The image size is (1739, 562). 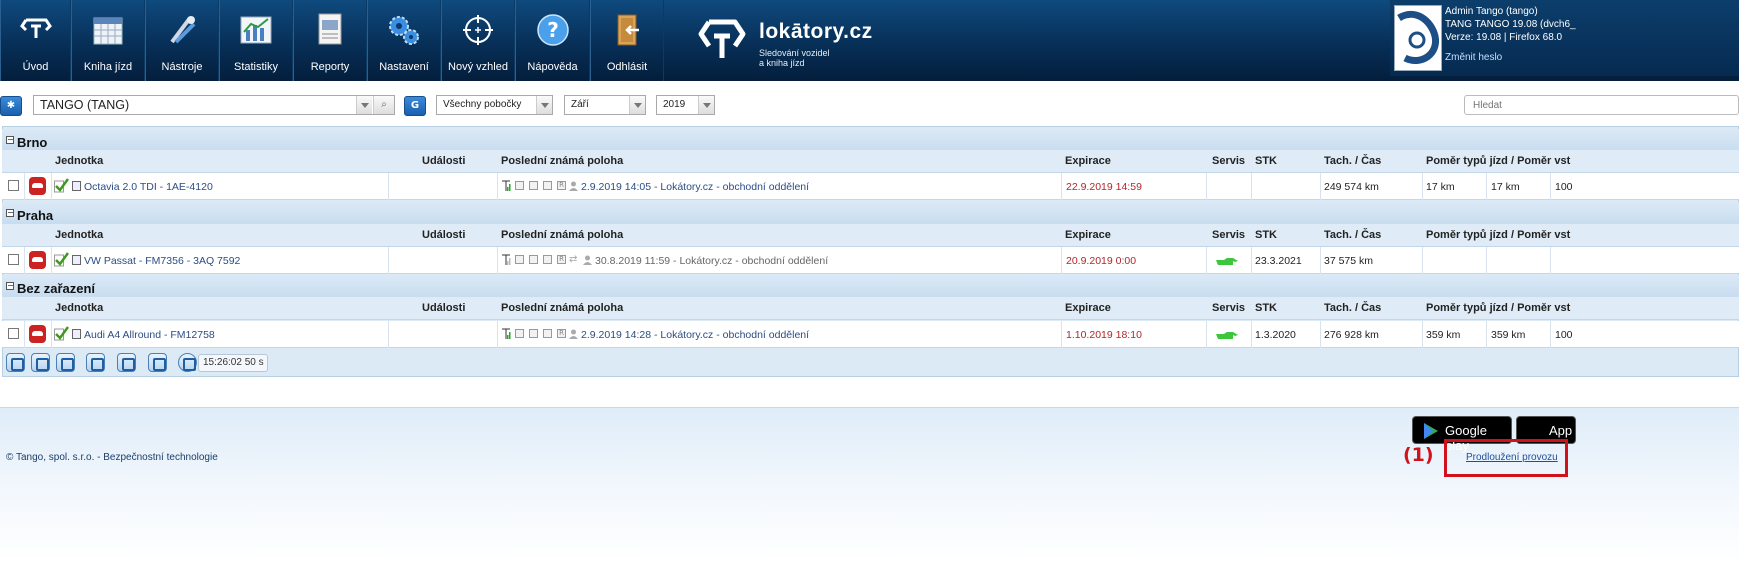 What do you see at coordinates (214, 105) in the screenshot?
I see `company-select: TANGO (TANG) ⌕` at bounding box center [214, 105].